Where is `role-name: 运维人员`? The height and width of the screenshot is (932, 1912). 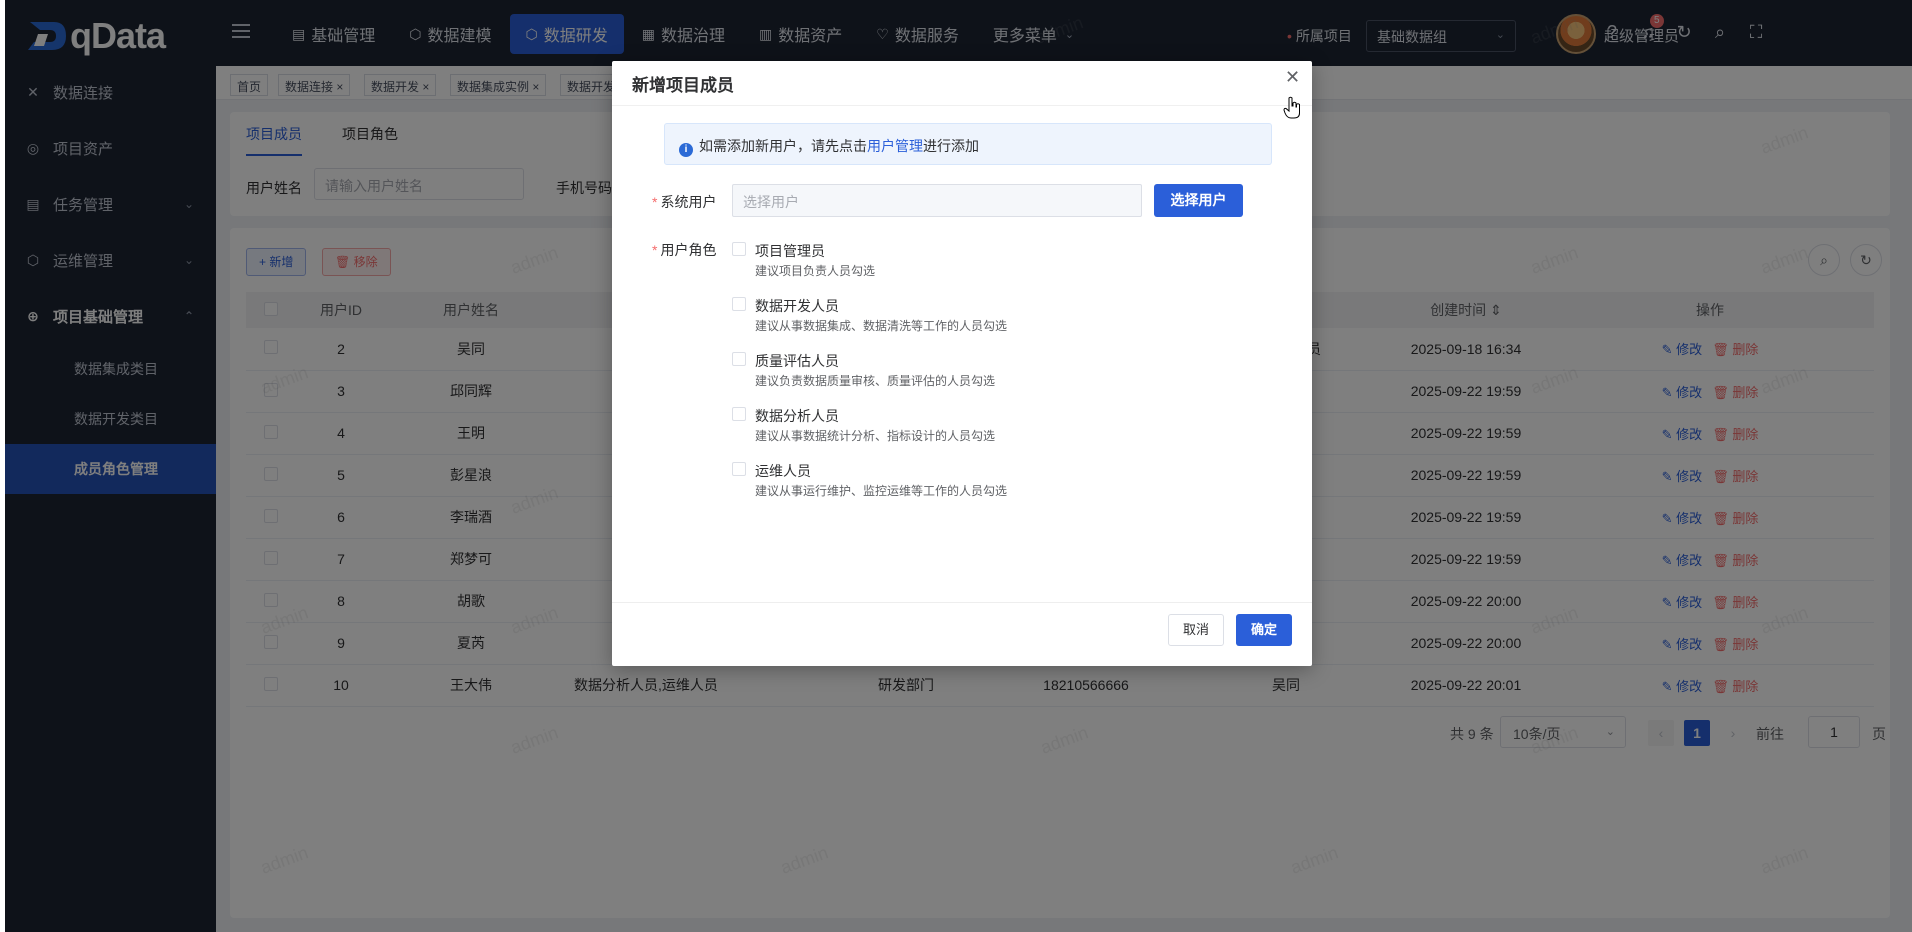
role-name: 运维人员 is located at coordinates (783, 471).